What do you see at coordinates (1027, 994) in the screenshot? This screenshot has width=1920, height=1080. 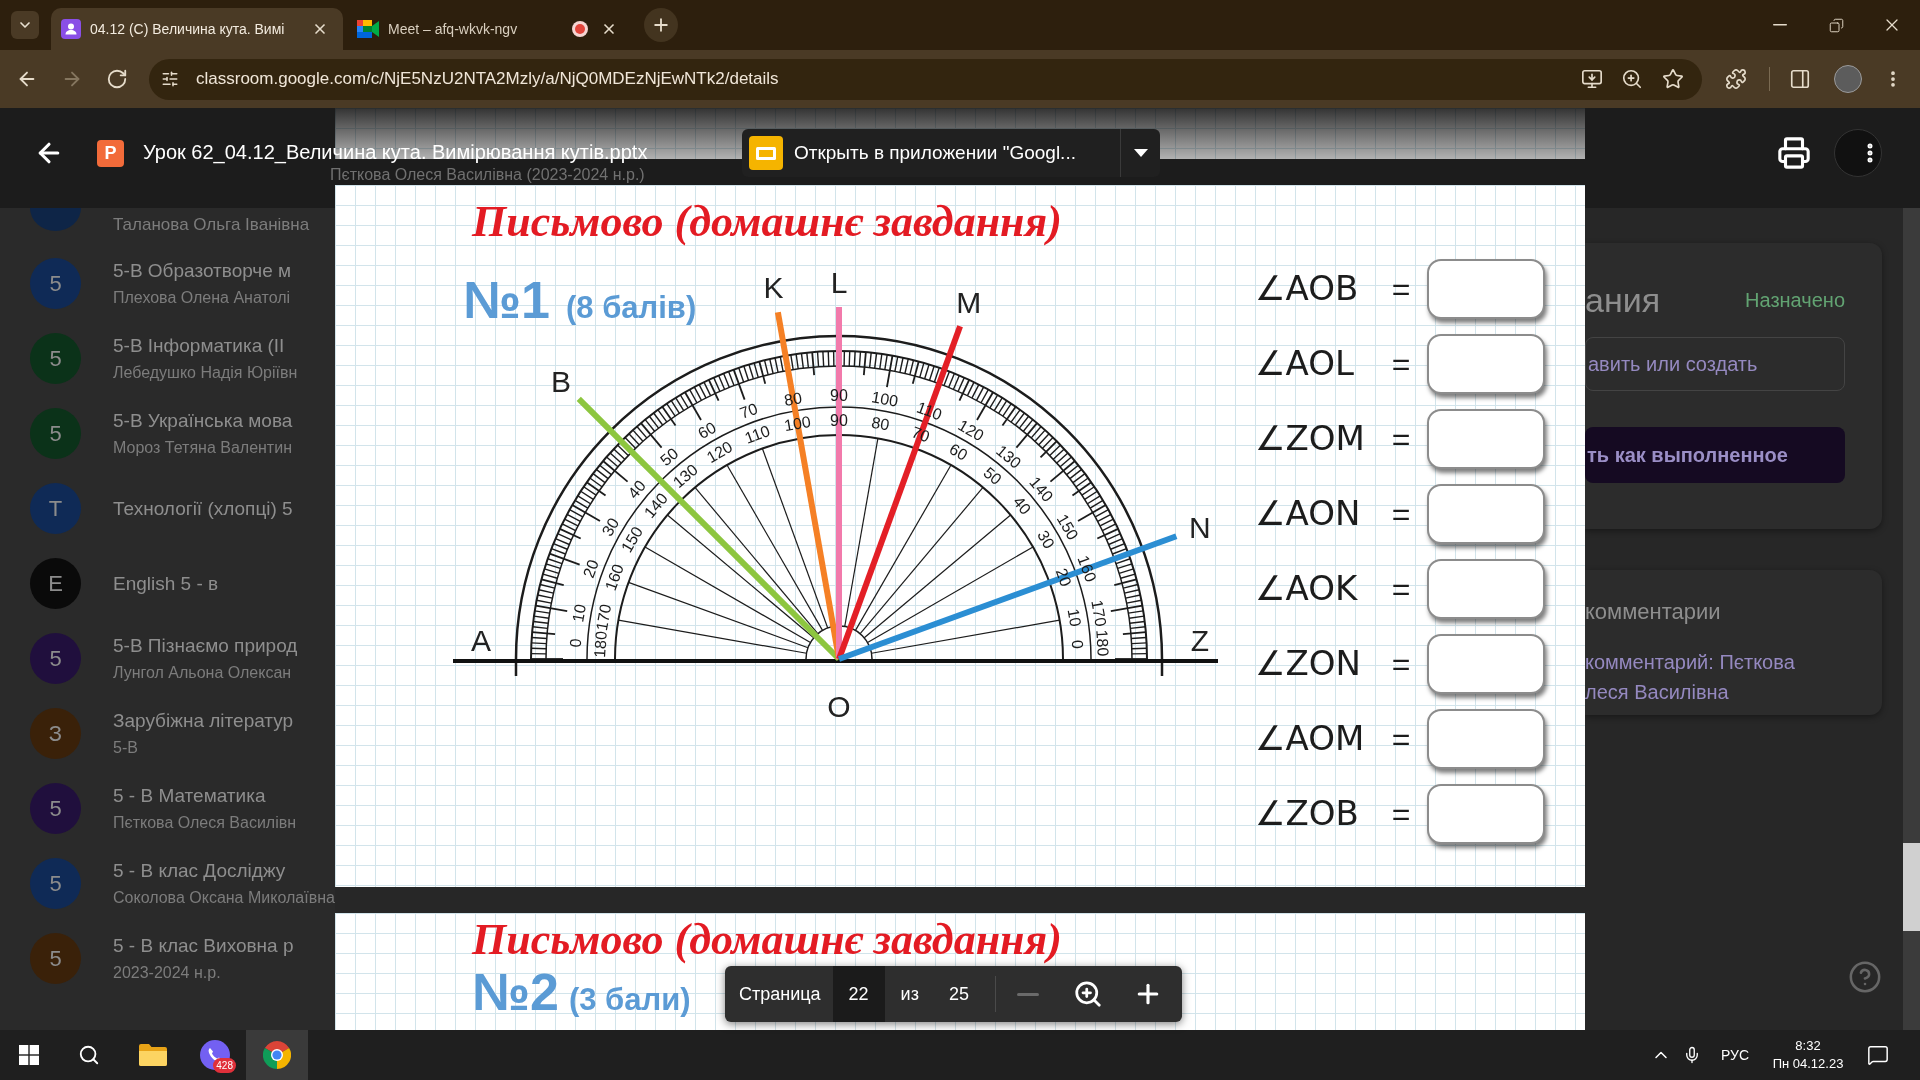 I see `minus-icon` at bounding box center [1027, 994].